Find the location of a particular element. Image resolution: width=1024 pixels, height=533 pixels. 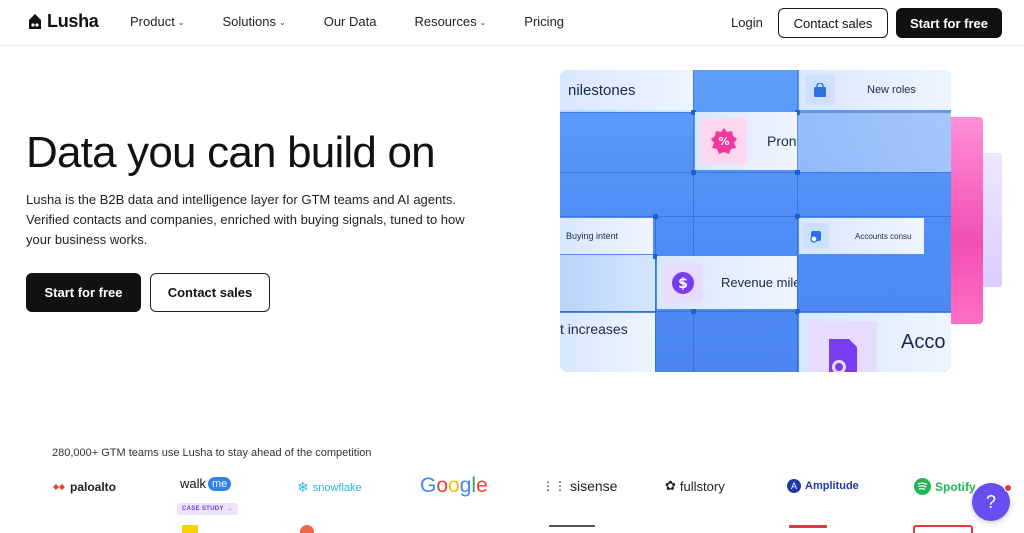

paloalto-name: paloalto is located at coordinates (93, 487).